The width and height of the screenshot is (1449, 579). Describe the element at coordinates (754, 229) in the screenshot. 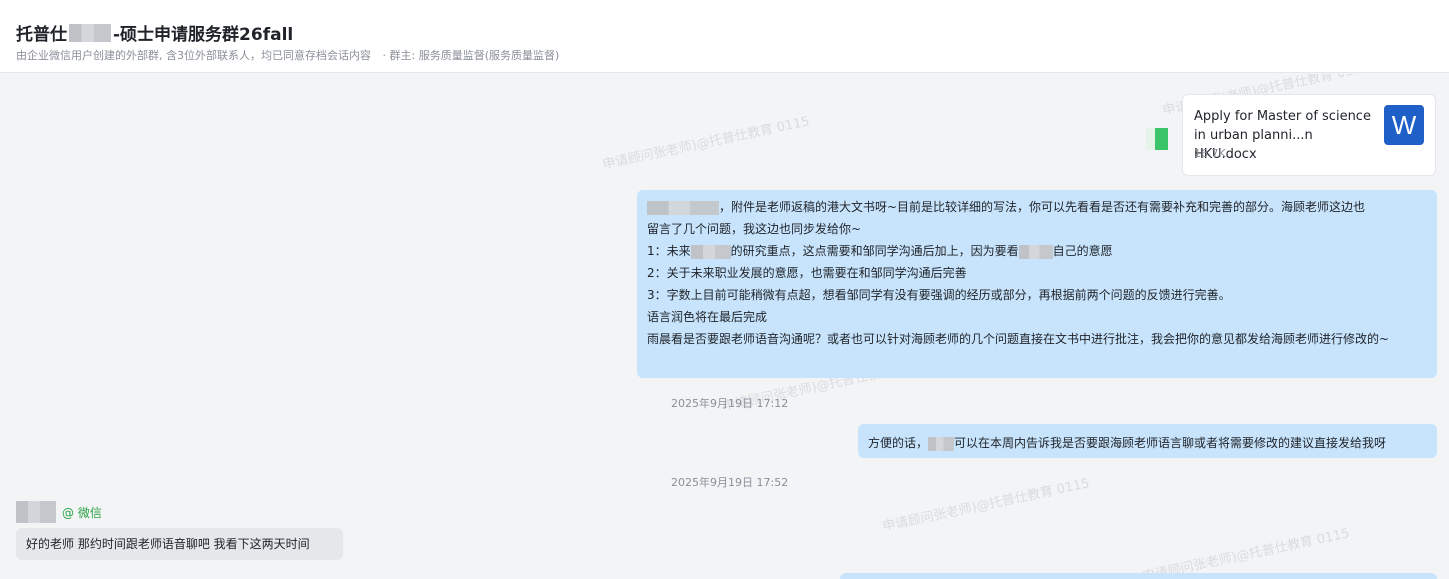

I see `message-line: 留言了几个问题，我这边也同步发给你~` at that location.